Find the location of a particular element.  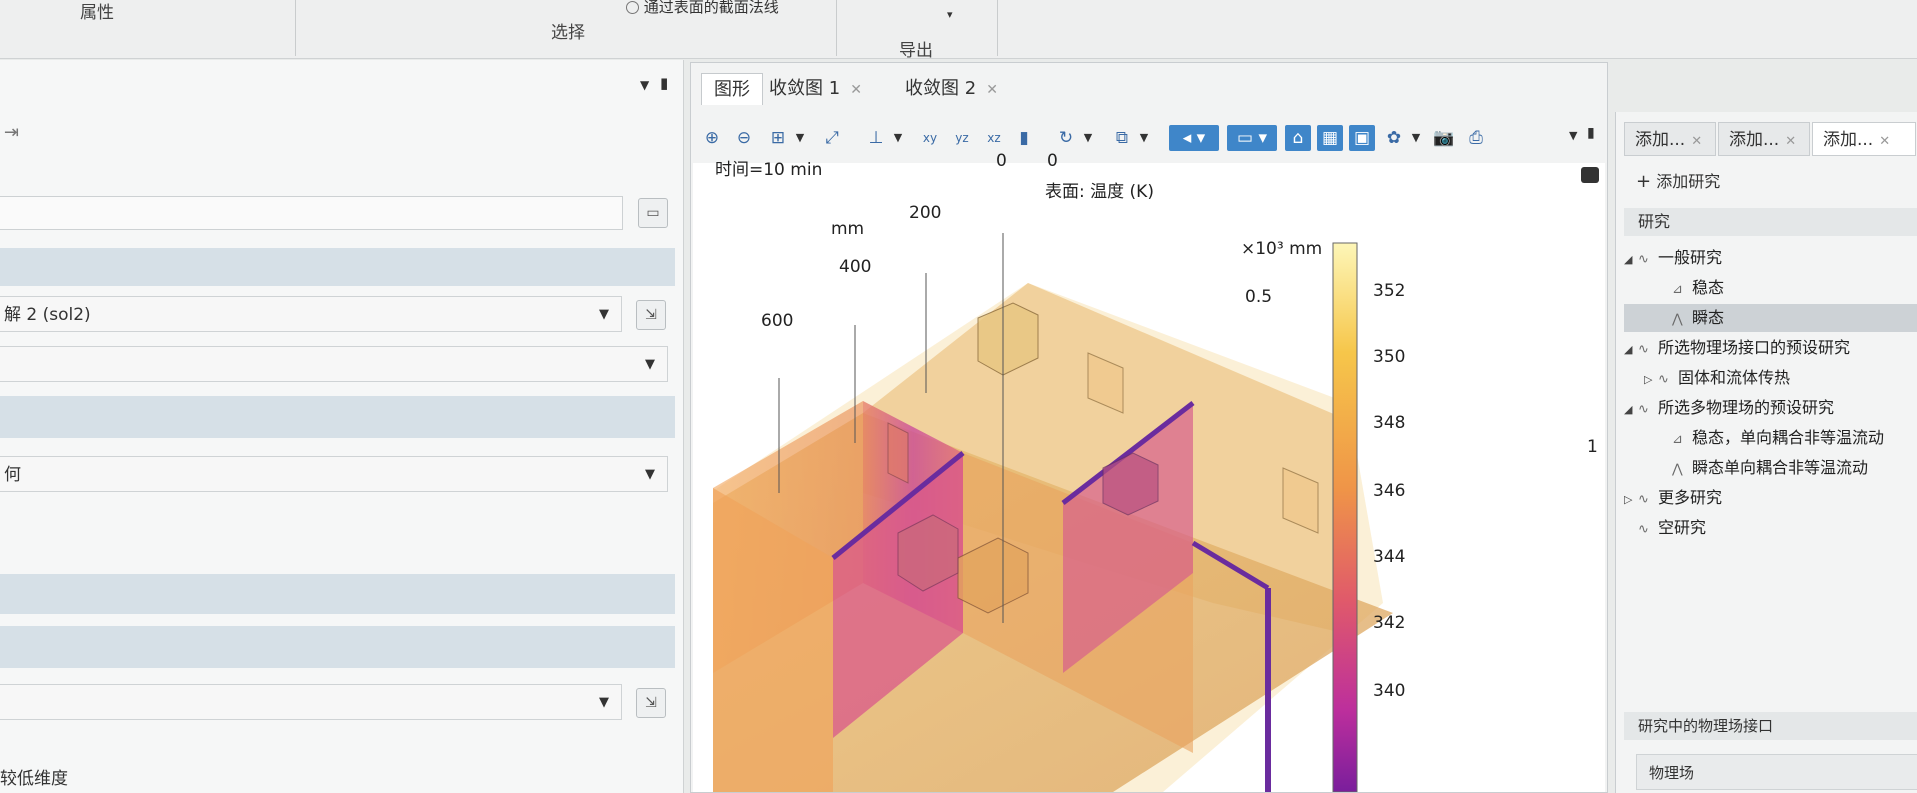

transparency-icon: ▭ ▾ is located at coordinates (1252, 138).